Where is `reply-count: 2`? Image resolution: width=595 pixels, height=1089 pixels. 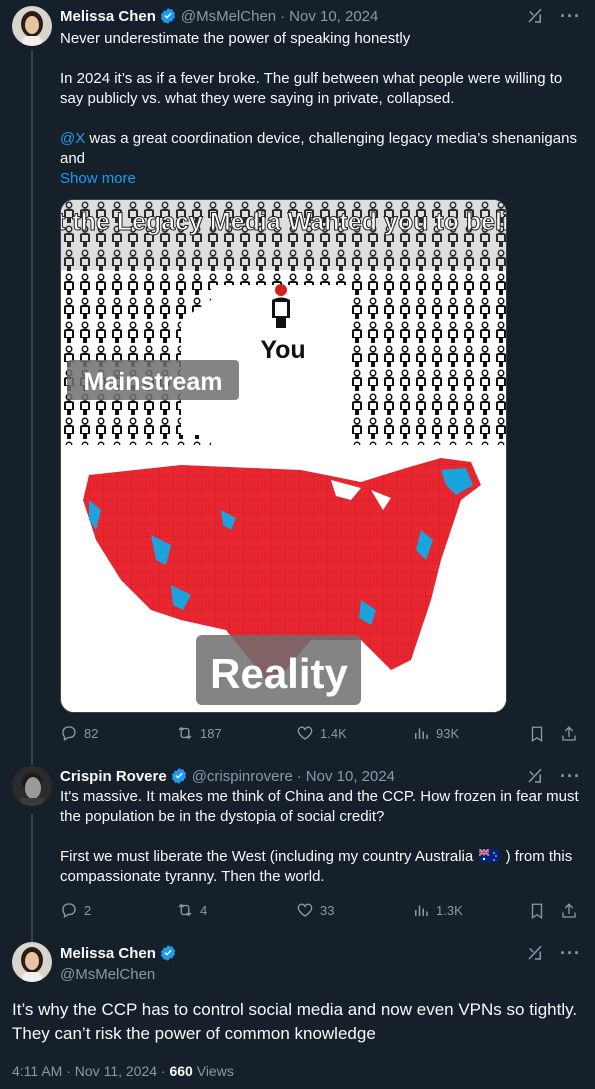 reply-count: 2 is located at coordinates (88, 910).